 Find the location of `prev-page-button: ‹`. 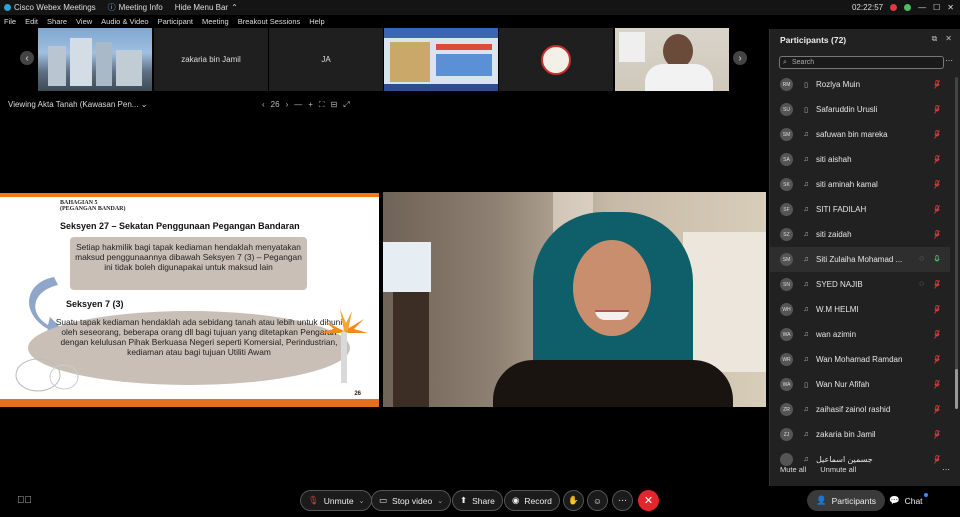

prev-page-button: ‹ is located at coordinates (263, 105).